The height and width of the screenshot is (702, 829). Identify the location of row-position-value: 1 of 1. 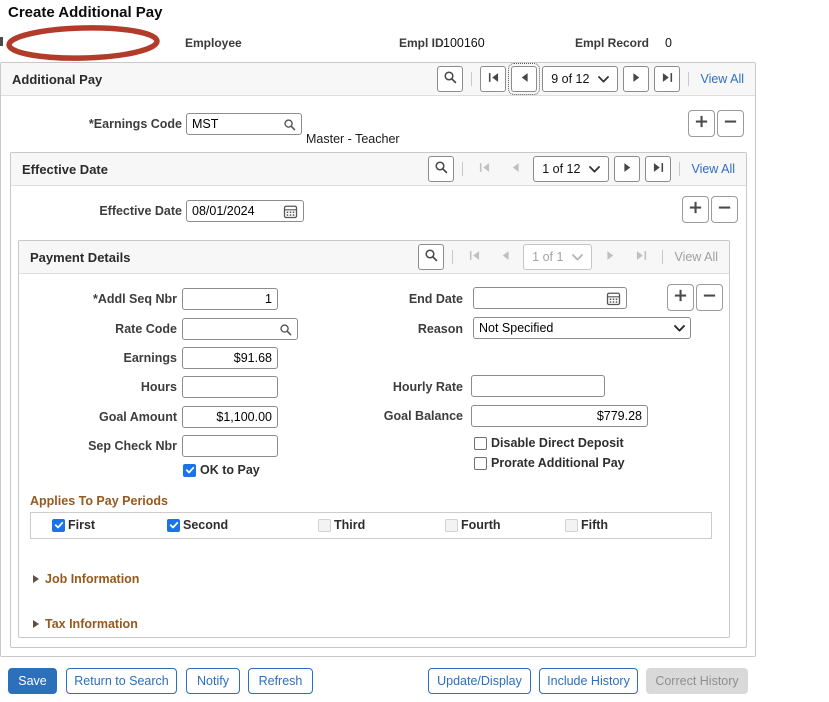
(548, 257).